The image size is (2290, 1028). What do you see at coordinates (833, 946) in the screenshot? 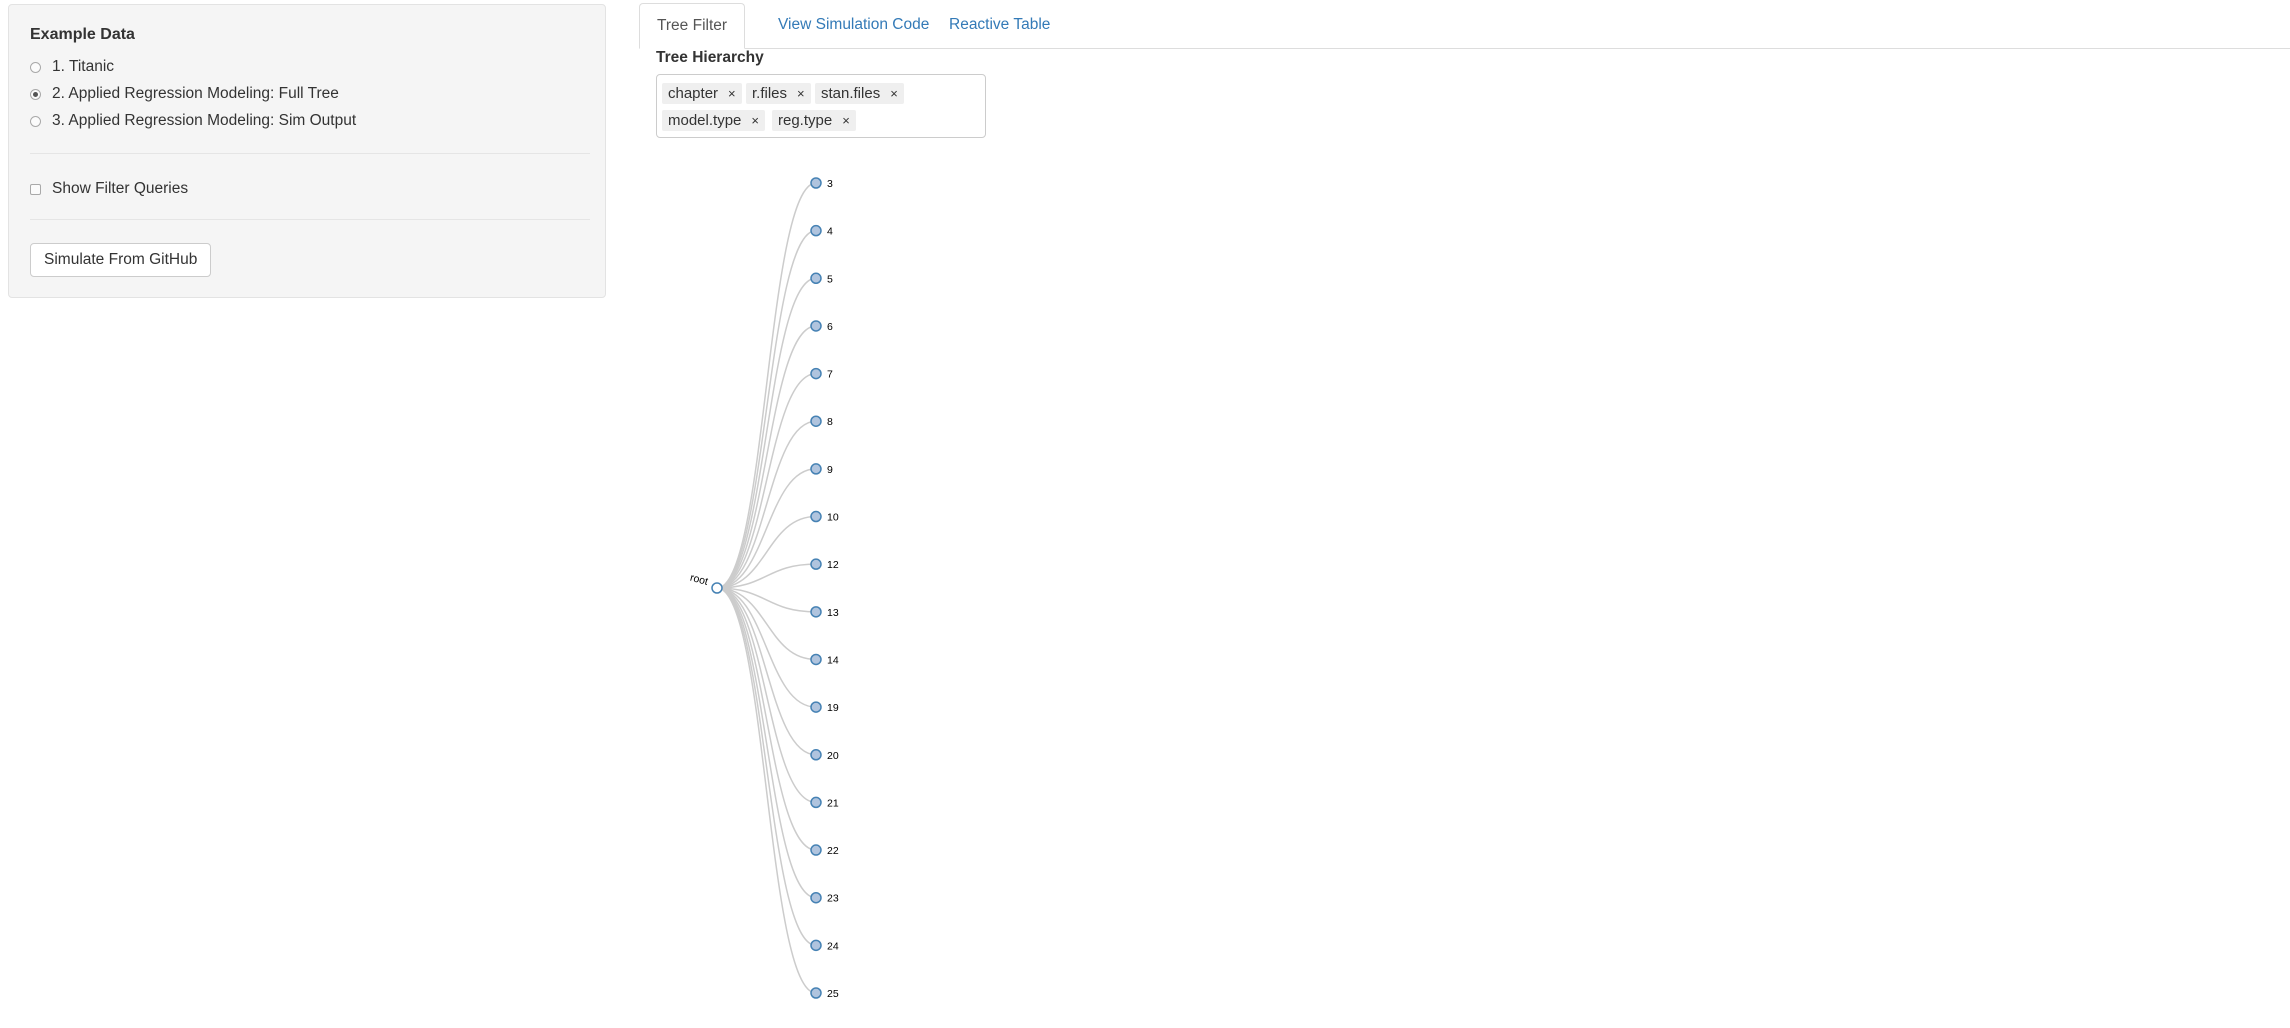
I see `tree-node-label: 24` at bounding box center [833, 946].